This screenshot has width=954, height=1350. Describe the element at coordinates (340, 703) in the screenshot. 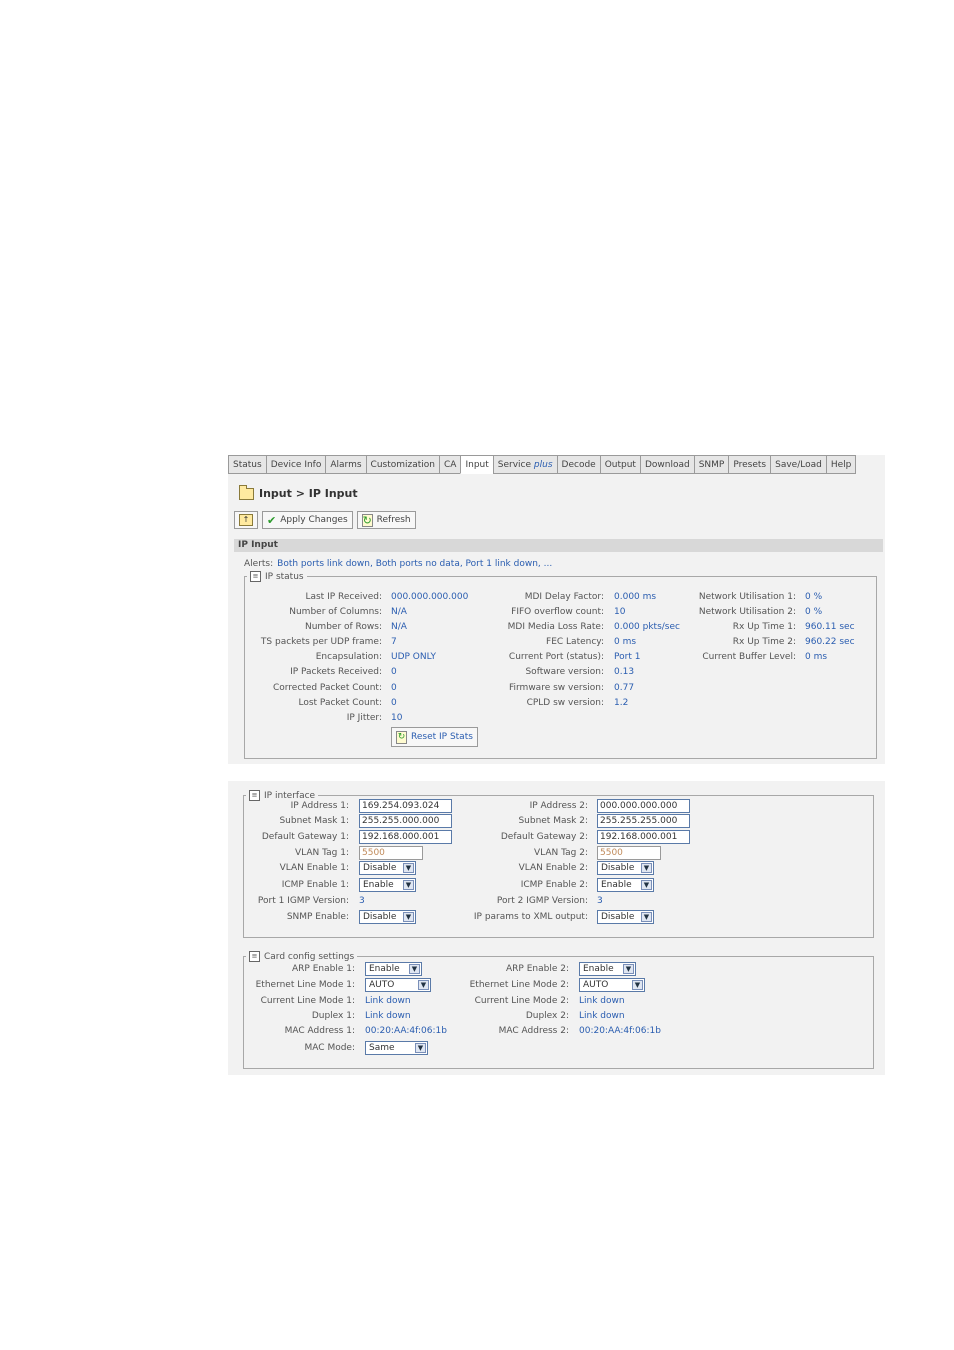

I see `lost-label: Lost Packet Count:` at that location.